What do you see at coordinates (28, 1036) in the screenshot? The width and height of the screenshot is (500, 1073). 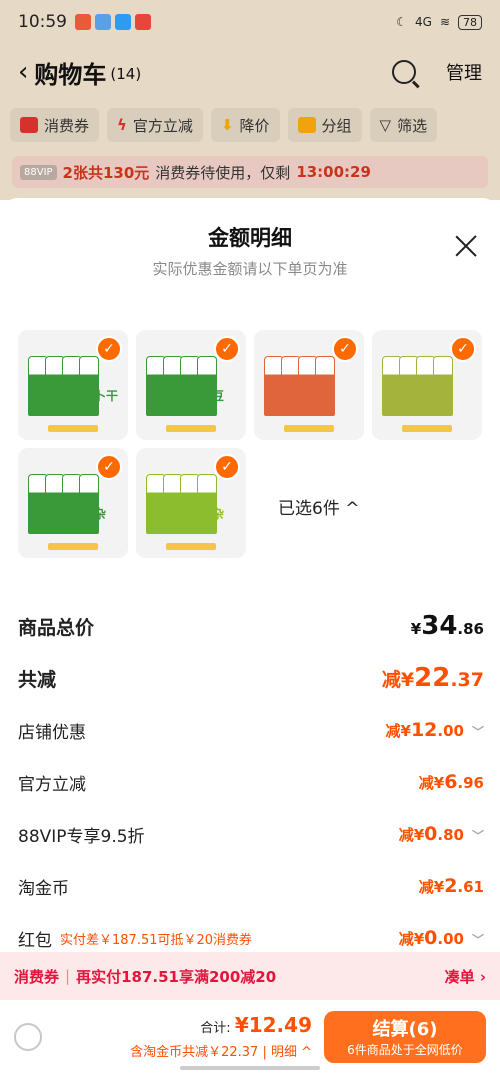 I see `select-all-checkbox` at bounding box center [28, 1036].